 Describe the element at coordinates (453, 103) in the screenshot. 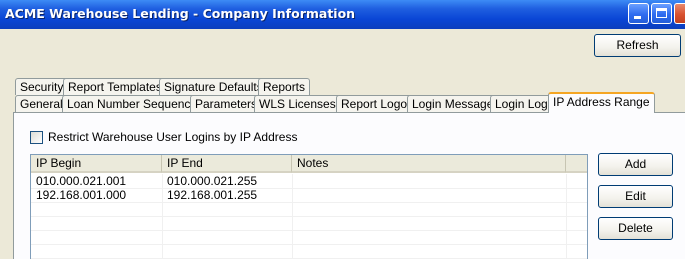

I see `tab-login-message: Login Message` at that location.